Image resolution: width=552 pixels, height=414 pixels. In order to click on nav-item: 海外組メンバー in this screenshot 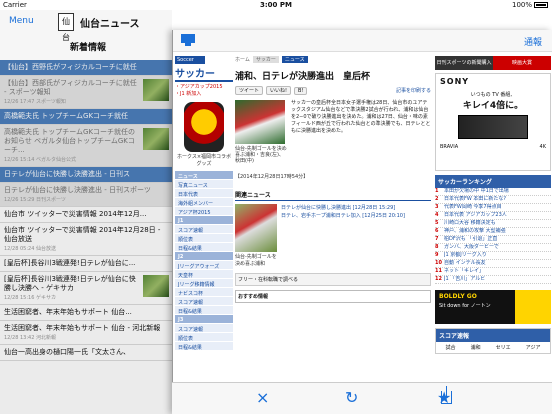, I will do `click(204, 202)`.